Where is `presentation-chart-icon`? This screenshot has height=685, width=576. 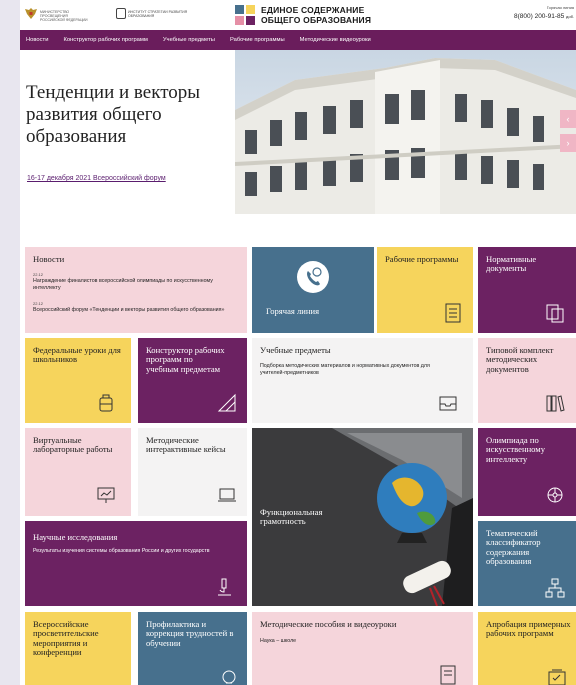 presentation-chart-icon is located at coordinates (106, 495).